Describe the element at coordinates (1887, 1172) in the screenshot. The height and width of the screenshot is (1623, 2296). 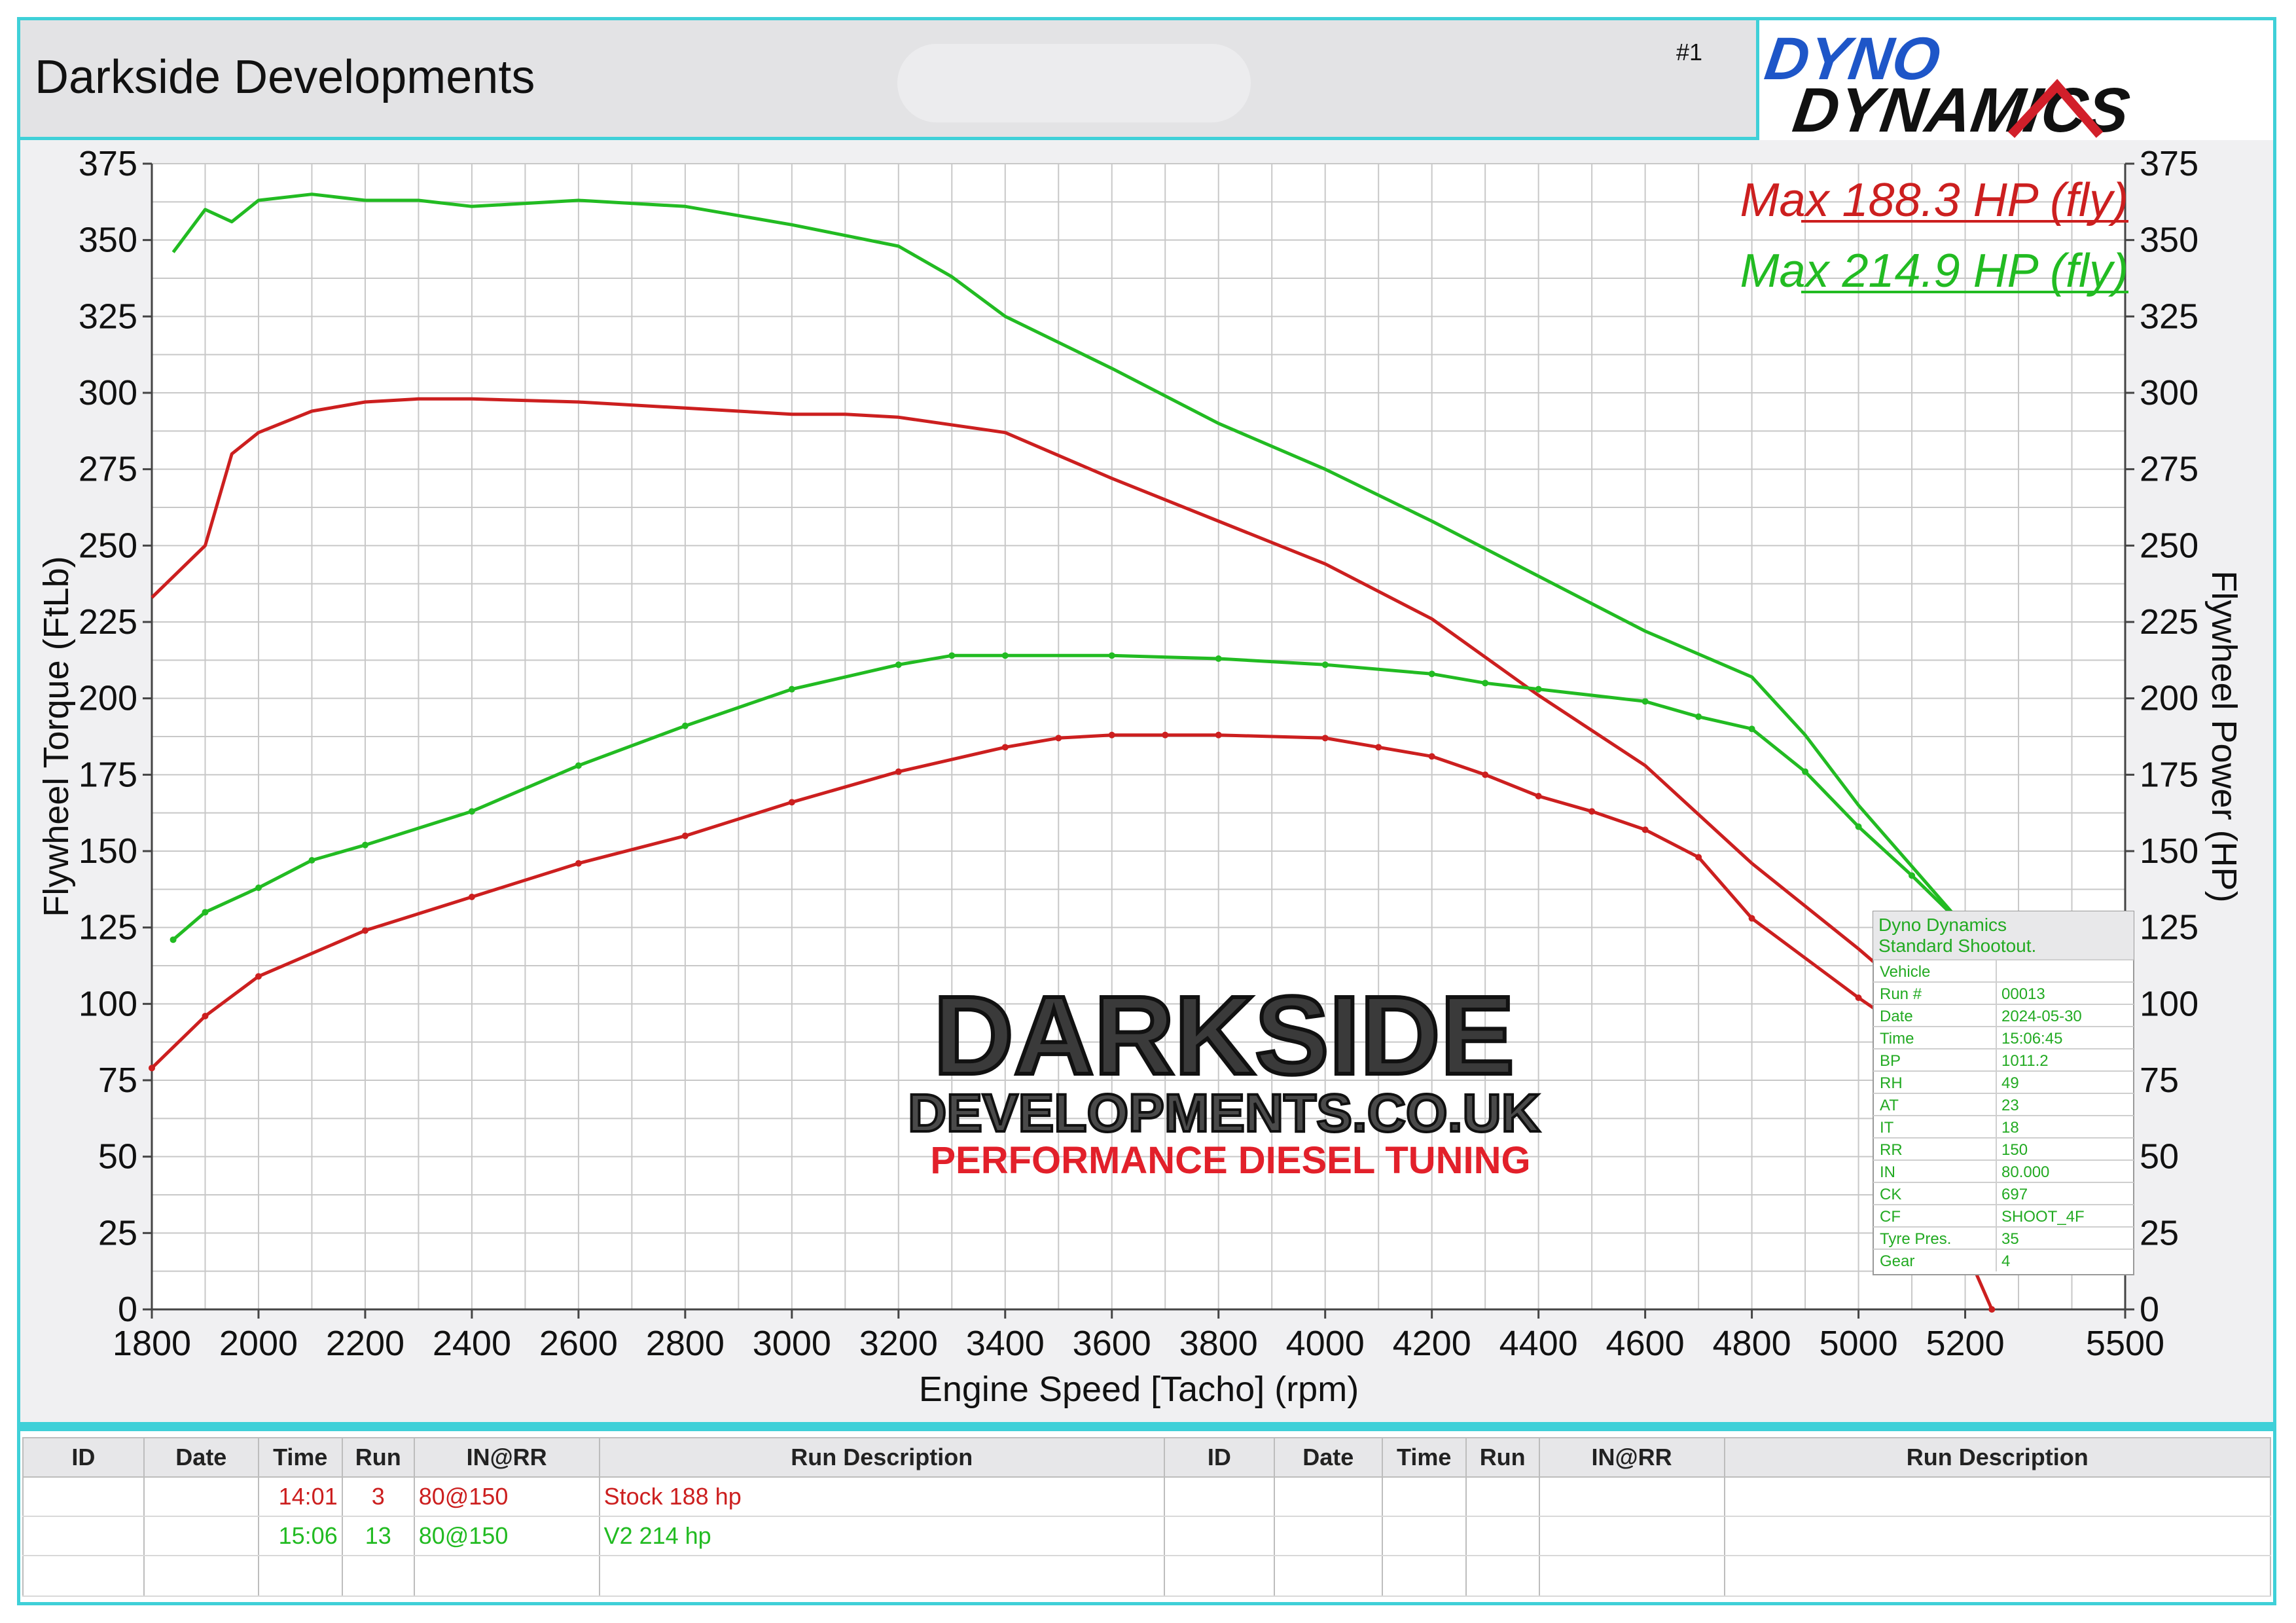
I see `info-key: IN` at that location.